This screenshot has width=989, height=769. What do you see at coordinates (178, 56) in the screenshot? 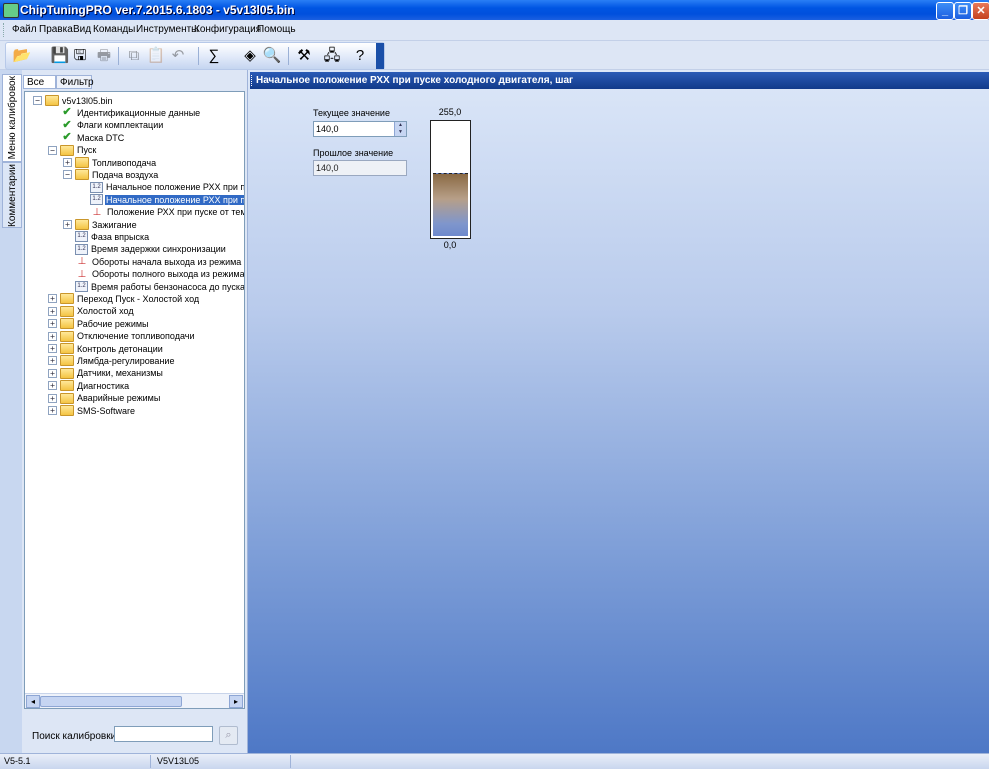
I see `undo-icon: ↶` at bounding box center [178, 56].